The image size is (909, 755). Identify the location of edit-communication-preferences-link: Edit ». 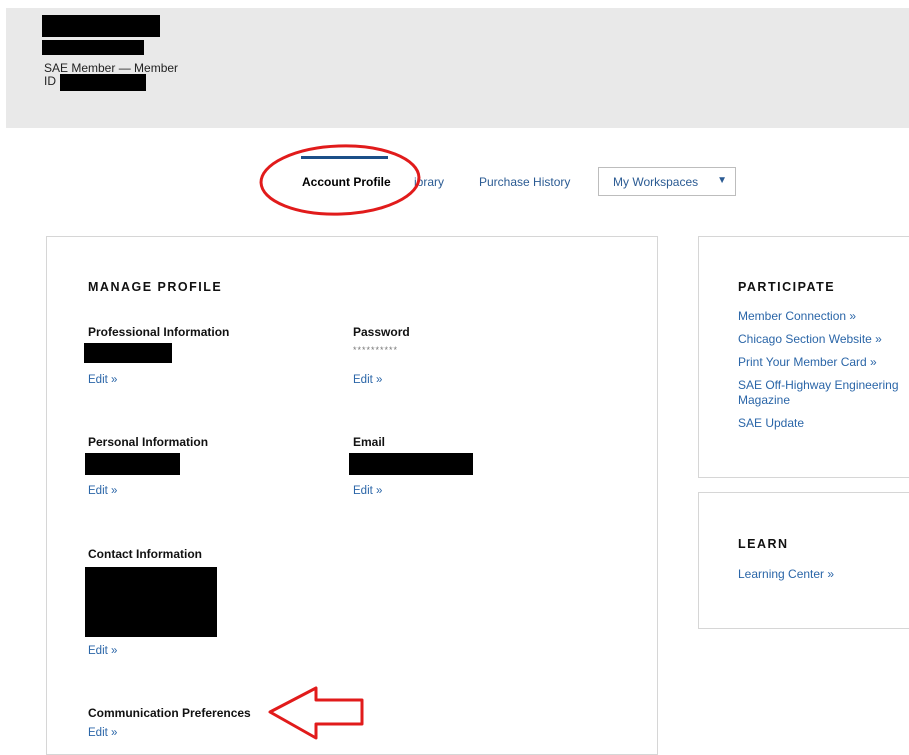
(102, 733).